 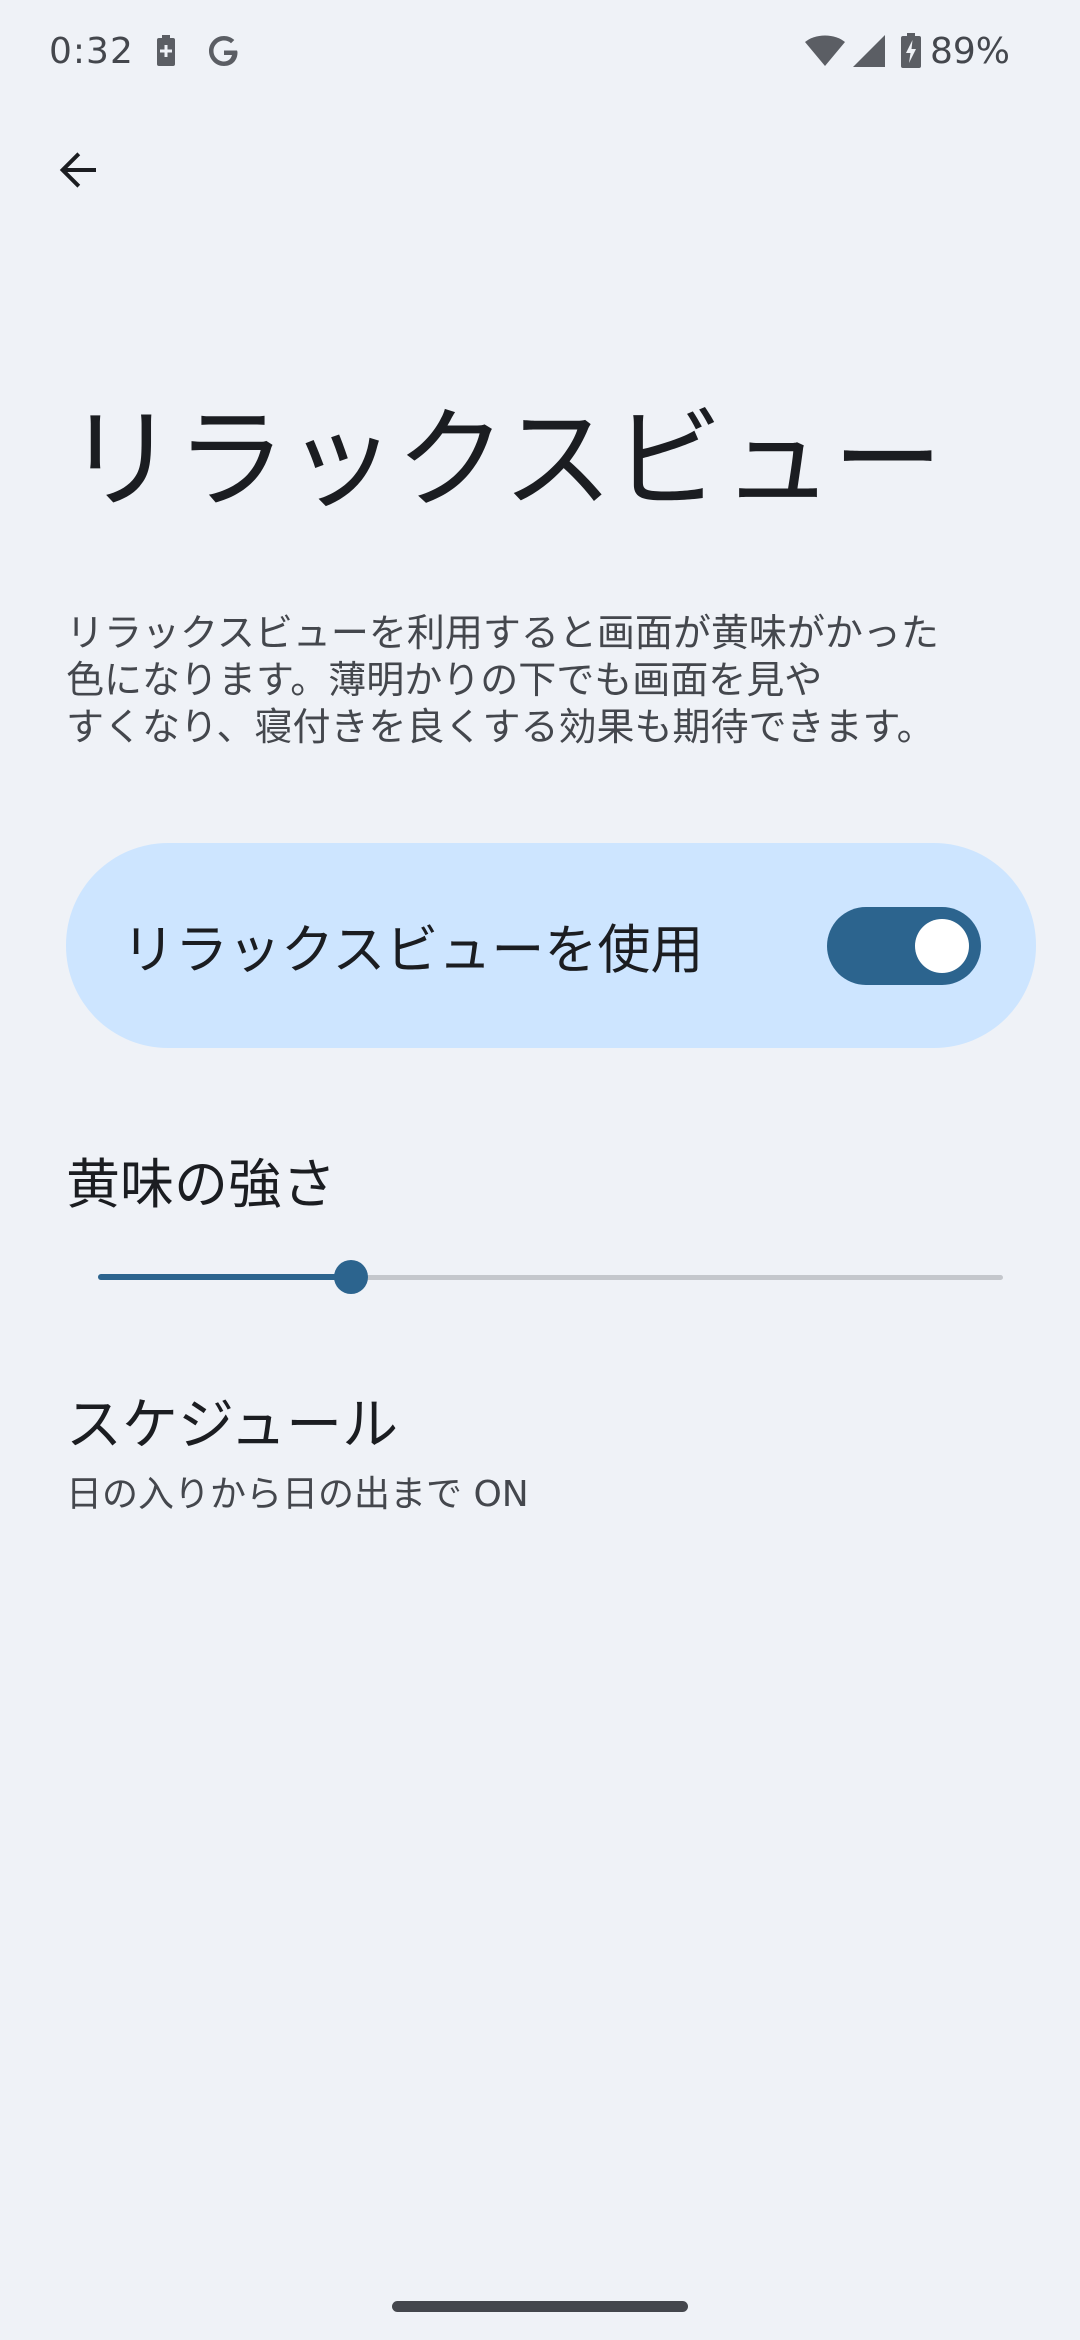 What do you see at coordinates (969, 51) in the screenshot?
I see `battery-percent: 89%` at bounding box center [969, 51].